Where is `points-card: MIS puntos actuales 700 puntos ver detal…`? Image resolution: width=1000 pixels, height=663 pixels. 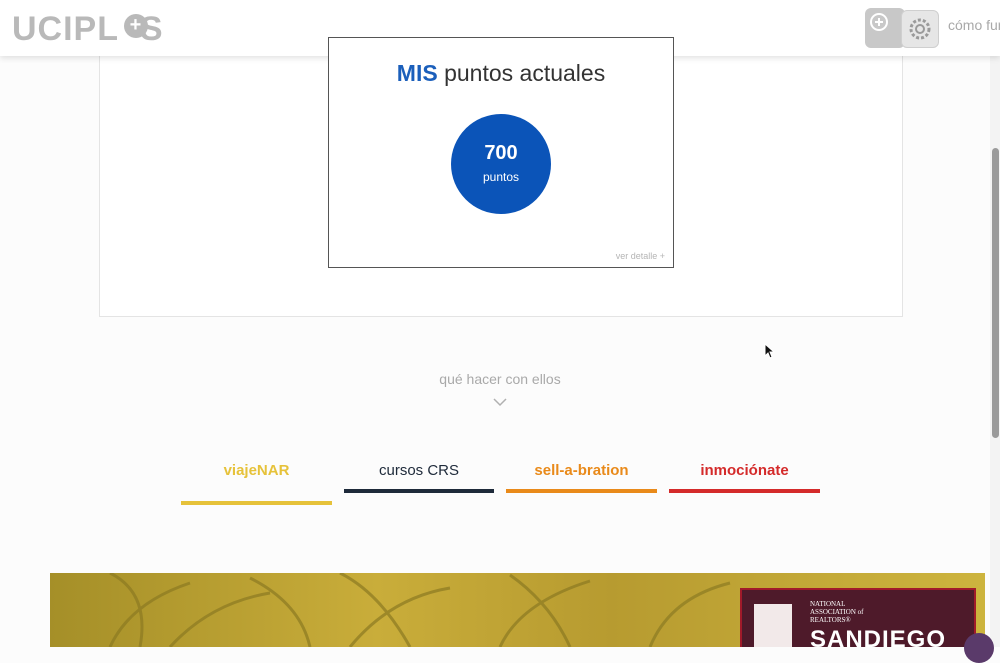 points-card: MIS puntos actuales 700 puntos ver detal… is located at coordinates (501, 152).